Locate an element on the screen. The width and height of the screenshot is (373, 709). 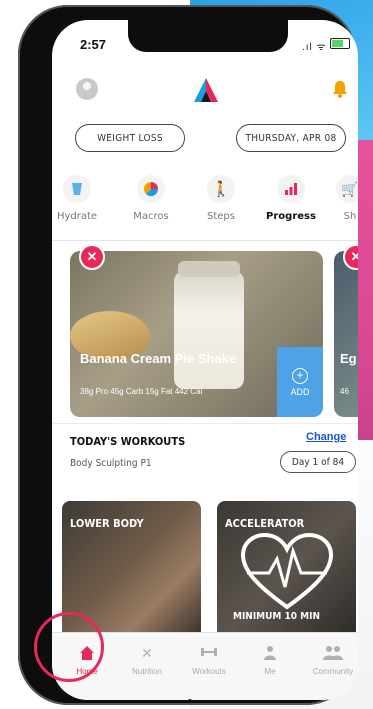
workout-card-accelerator: ACCELERATOR MINIMUM 10 MIN is located at coordinates (286, 572).